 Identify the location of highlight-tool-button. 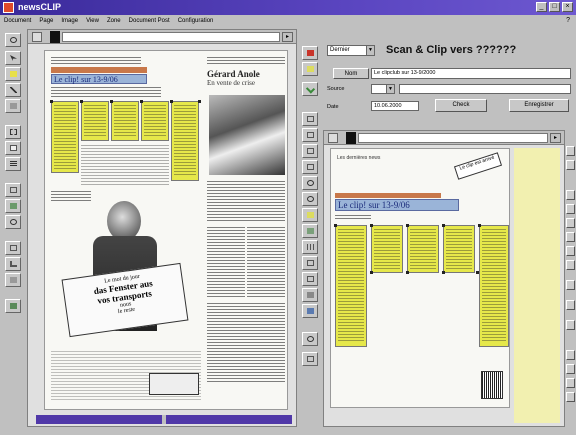
(13, 74).